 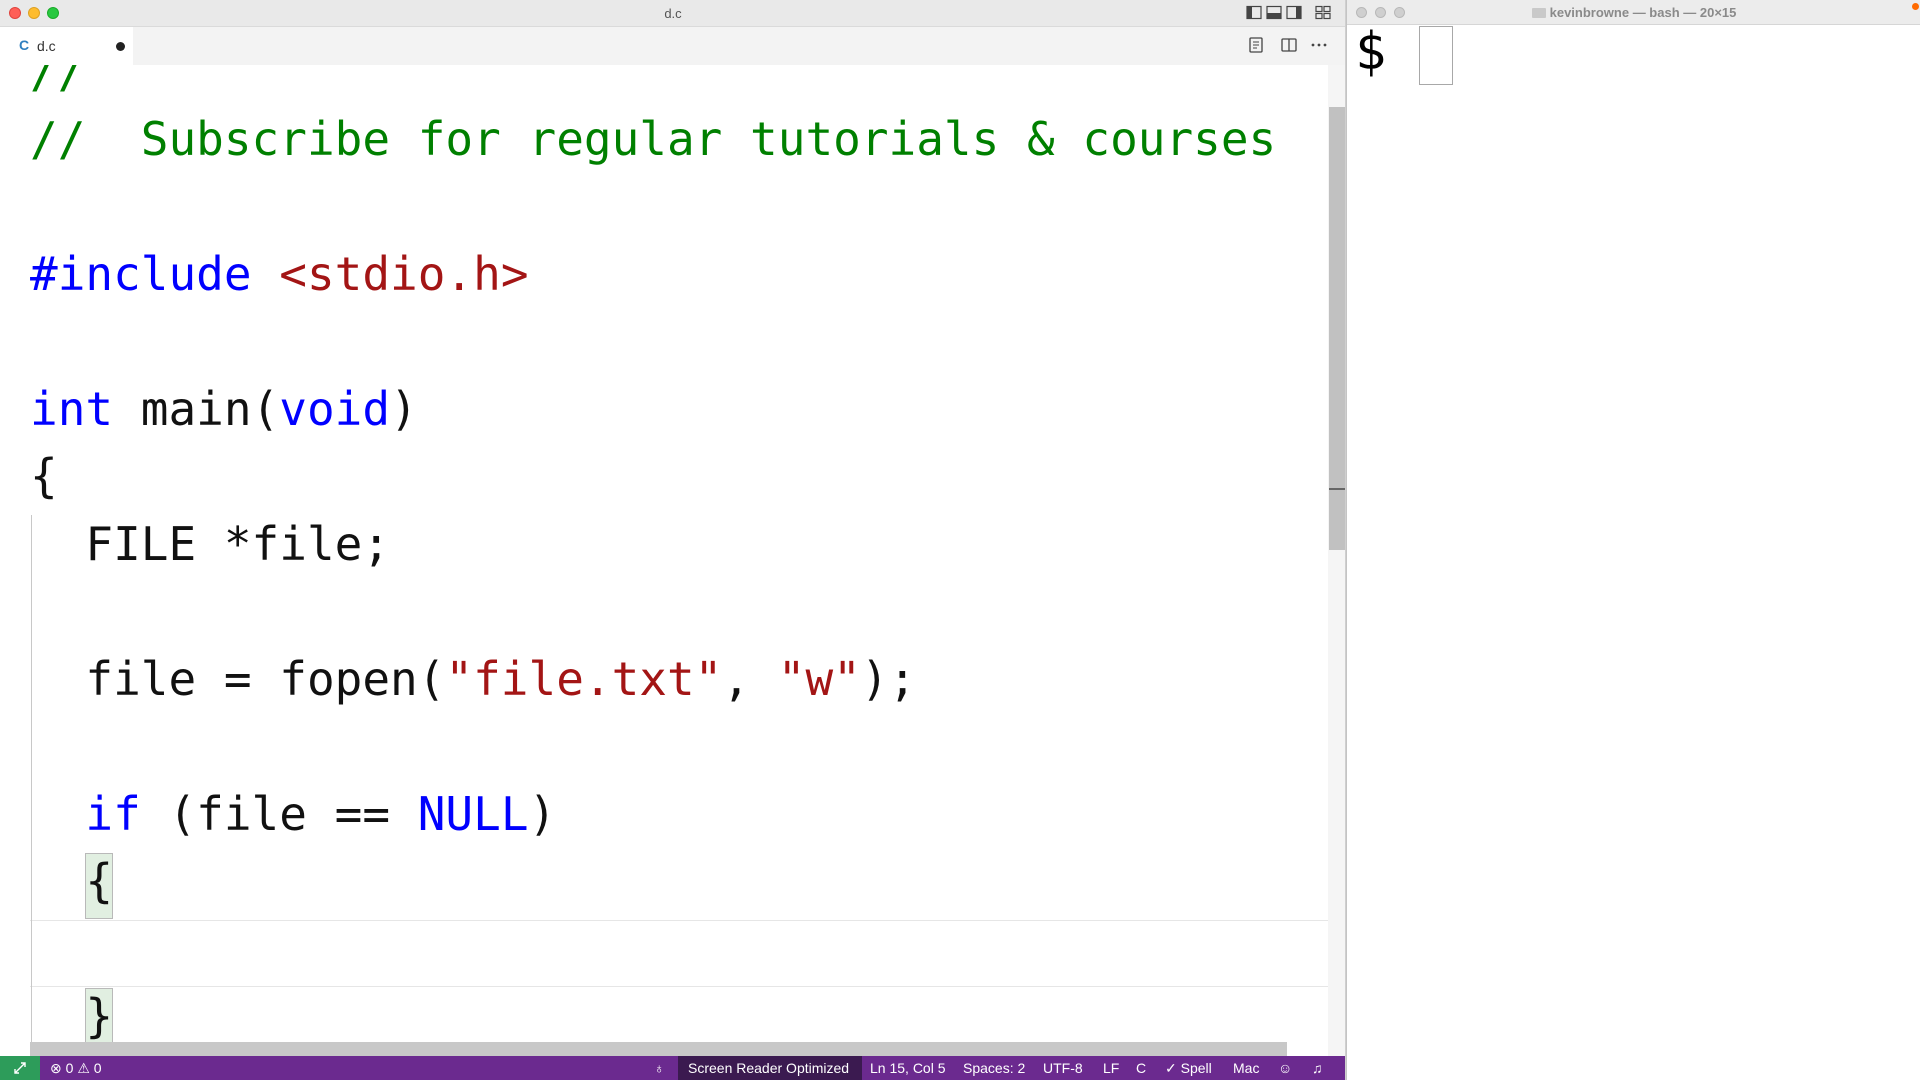 I want to click on code-line: FILE *file;, so click(x=210, y=544).